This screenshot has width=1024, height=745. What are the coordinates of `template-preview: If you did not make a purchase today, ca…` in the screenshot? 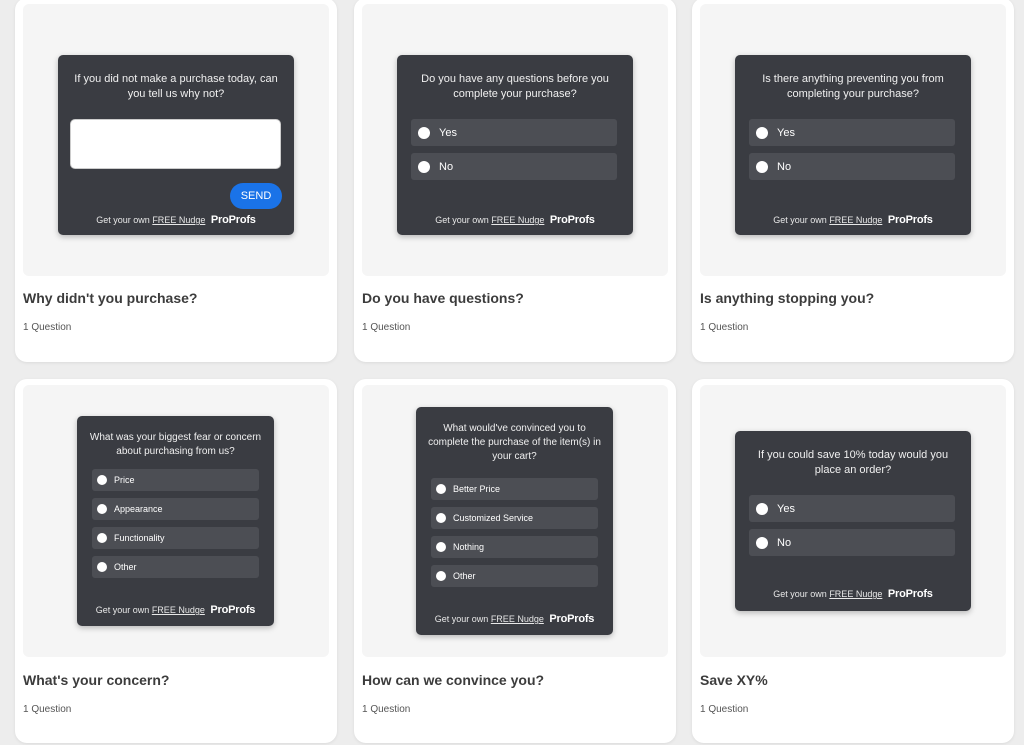 It's located at (176, 140).